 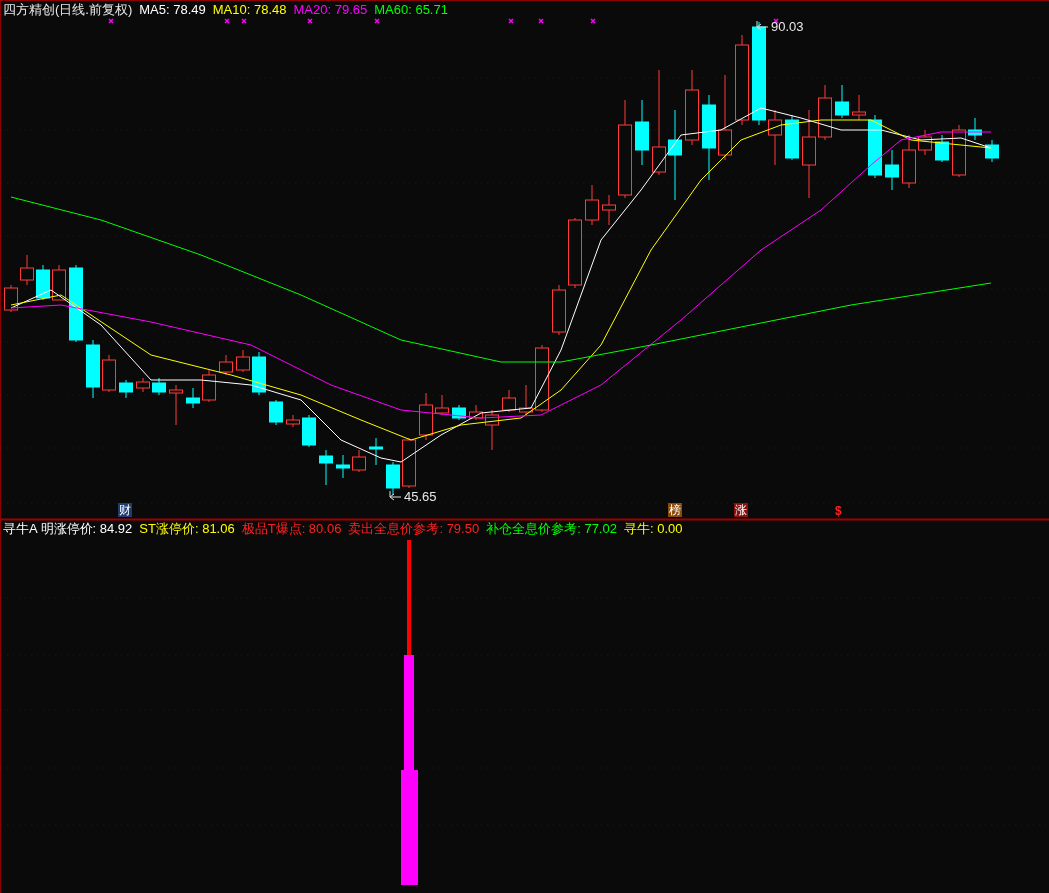 I want to click on indicator-label: 极品T爆点: 80.06, so click(x=291, y=529).